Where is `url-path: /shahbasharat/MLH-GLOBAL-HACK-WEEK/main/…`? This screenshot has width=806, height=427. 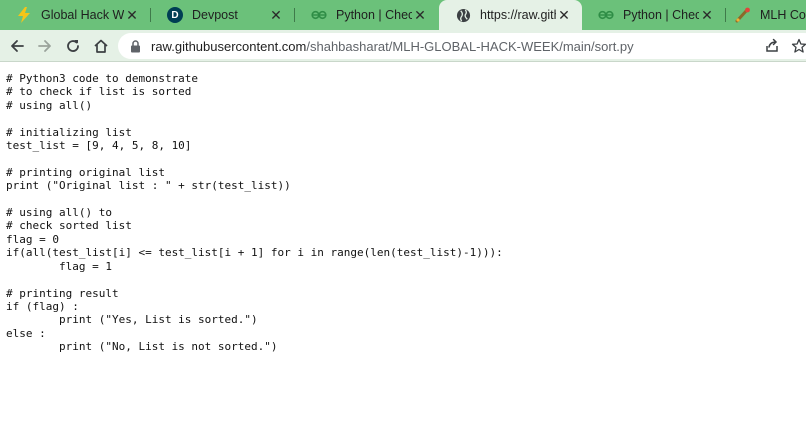
url-path: /shahbasharat/MLH-GLOBAL-HACK-WEEK/main/… is located at coordinates (470, 46).